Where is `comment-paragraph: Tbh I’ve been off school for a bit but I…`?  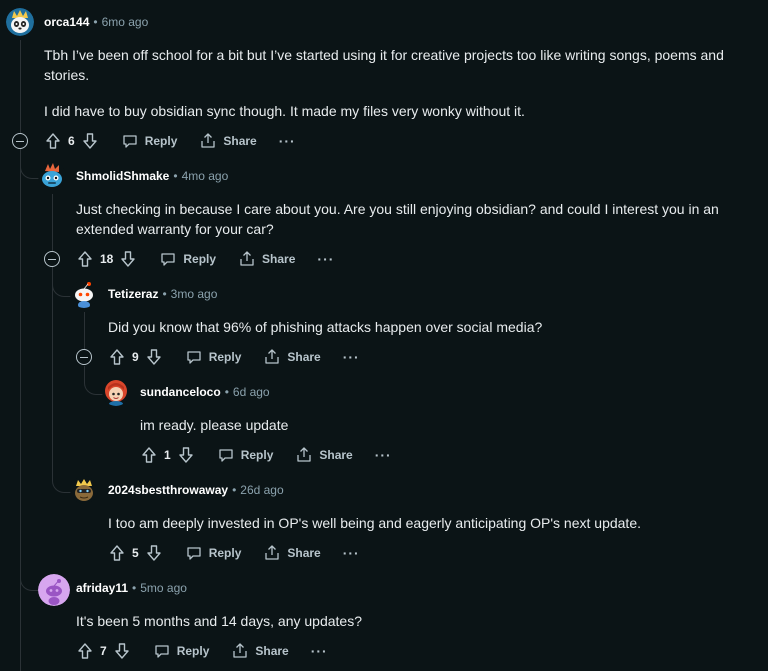 comment-paragraph: Tbh I’ve been off school for a bit but I… is located at coordinates (384, 65).